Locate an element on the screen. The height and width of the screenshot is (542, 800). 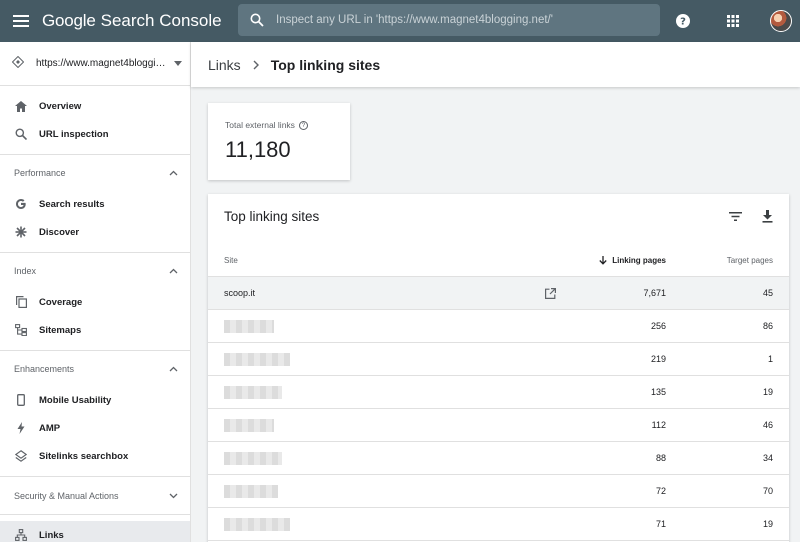
apps-grid-icon is located at coordinates (733, 21).